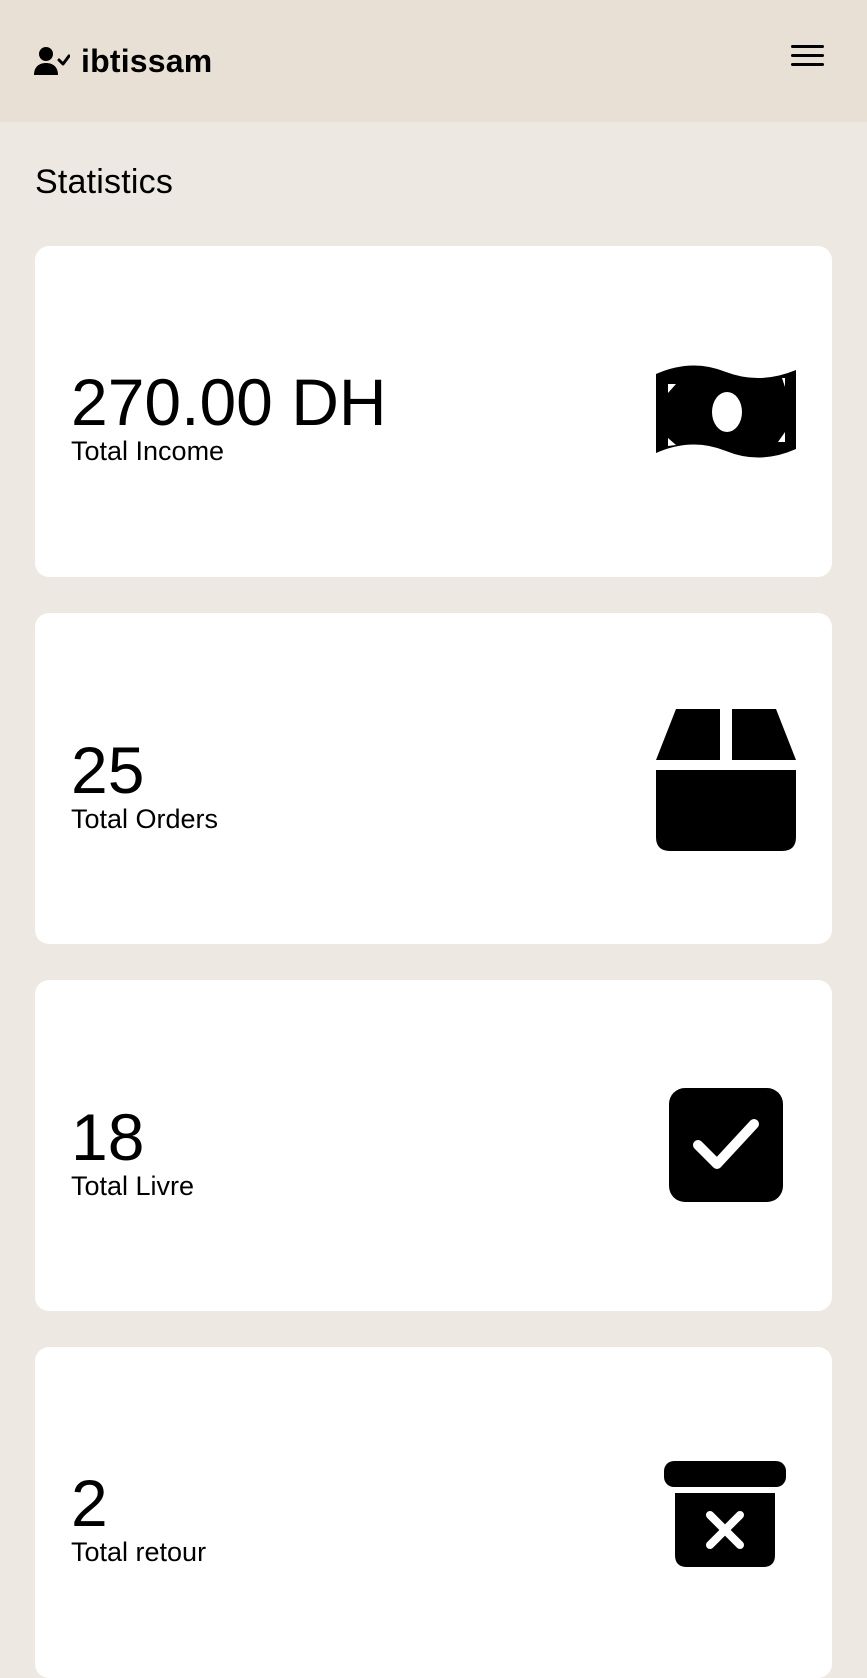 The height and width of the screenshot is (1678, 867). What do you see at coordinates (726, 1147) in the screenshot?
I see `checkbox-icon` at bounding box center [726, 1147].